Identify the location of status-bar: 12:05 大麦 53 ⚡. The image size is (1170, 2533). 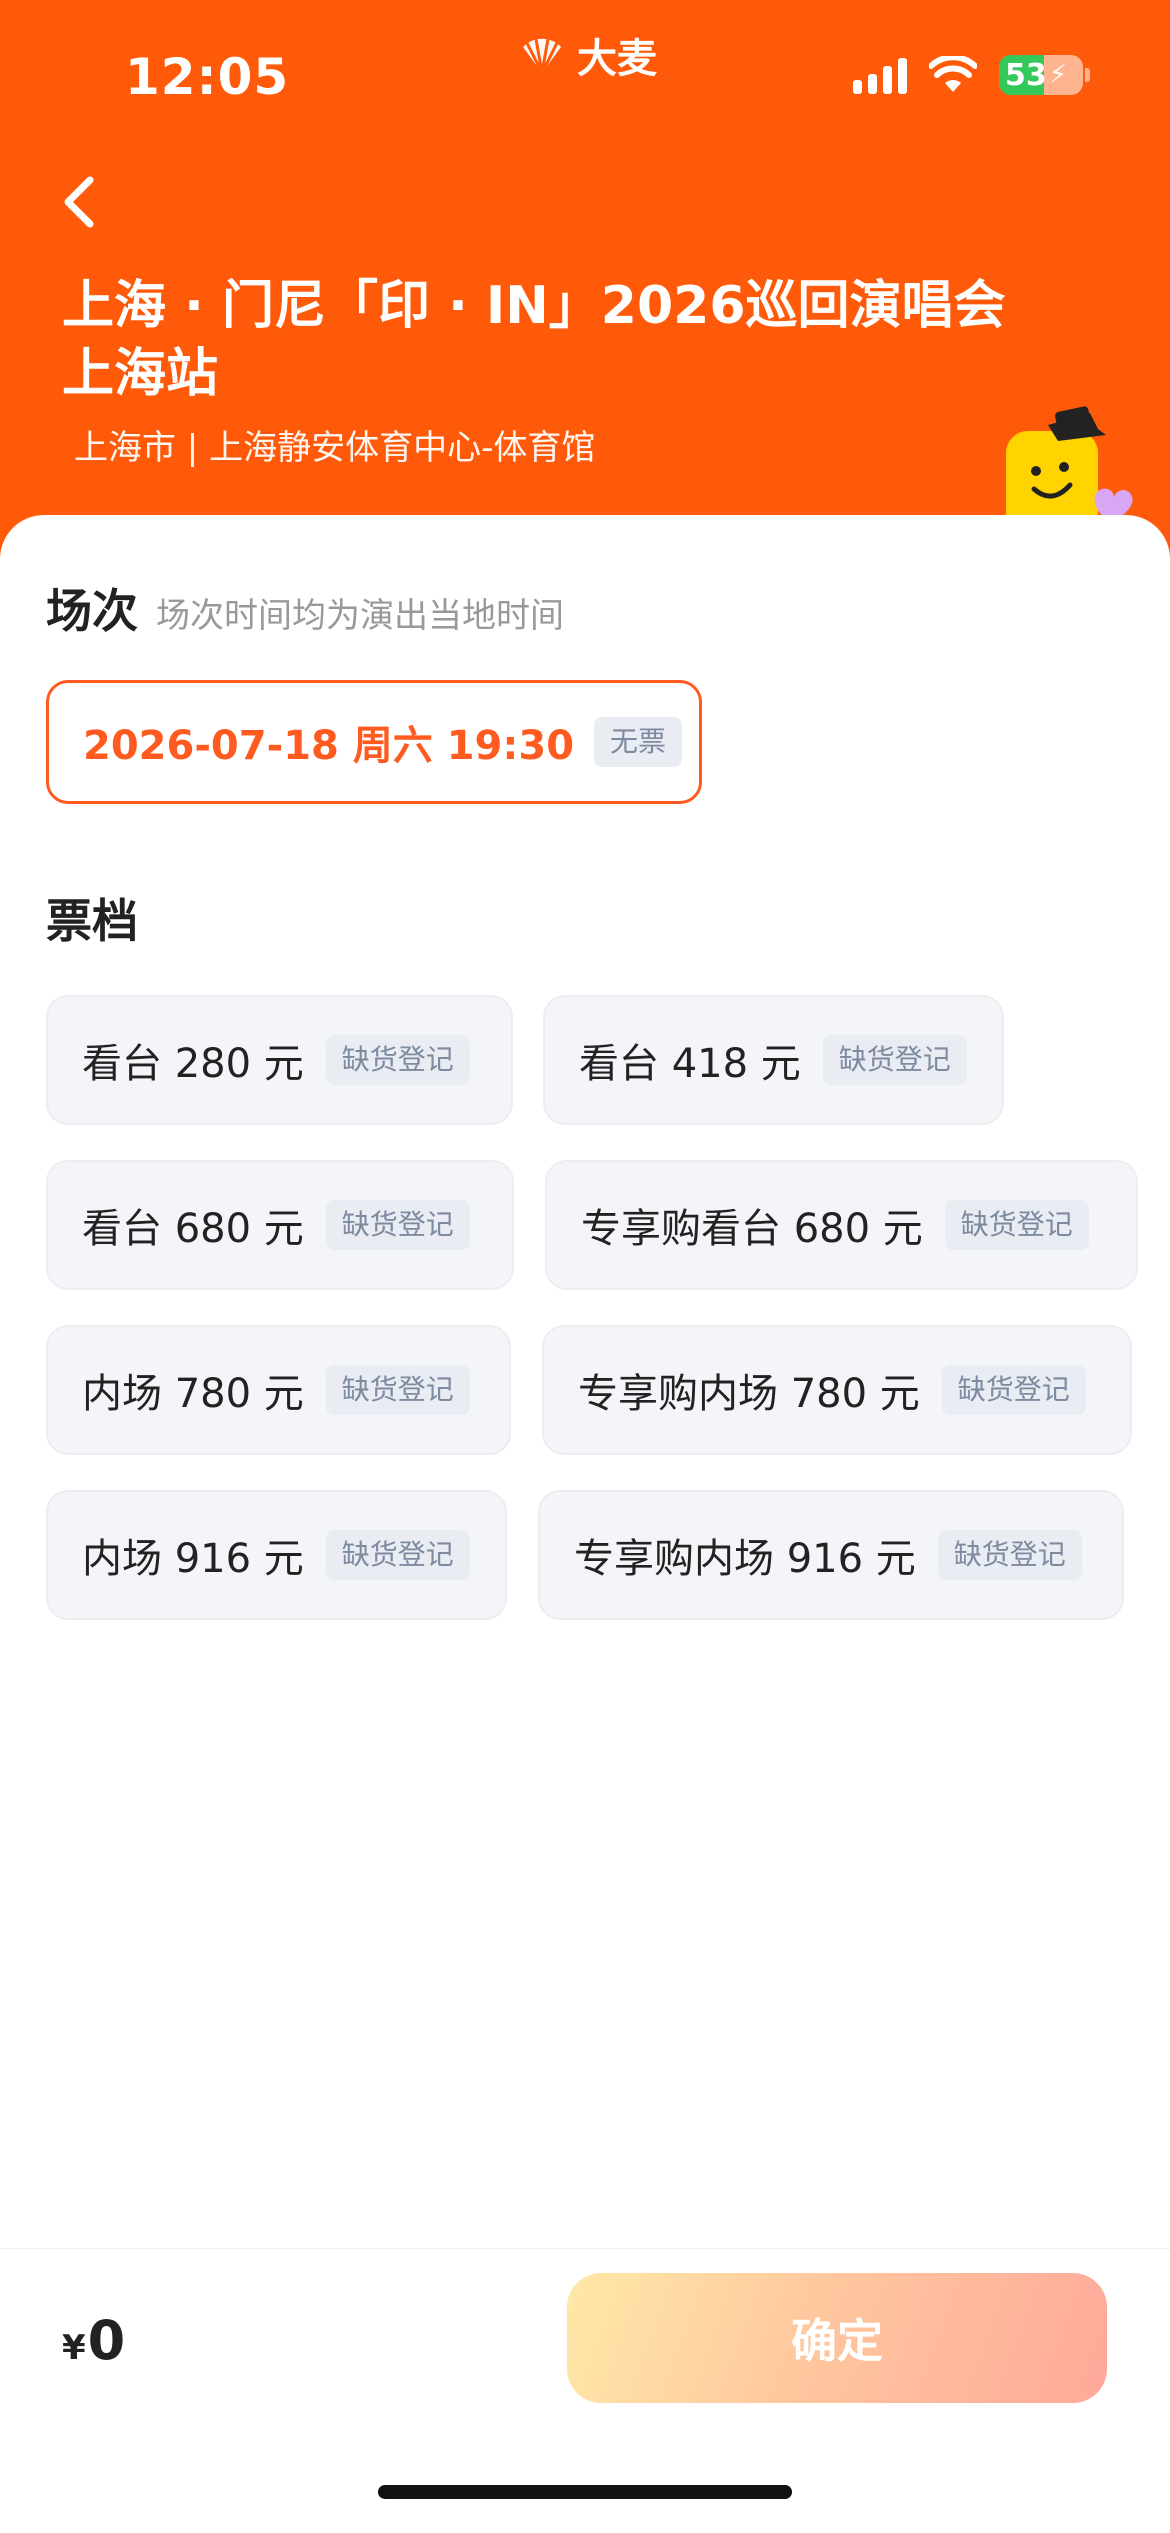
(585, 70).